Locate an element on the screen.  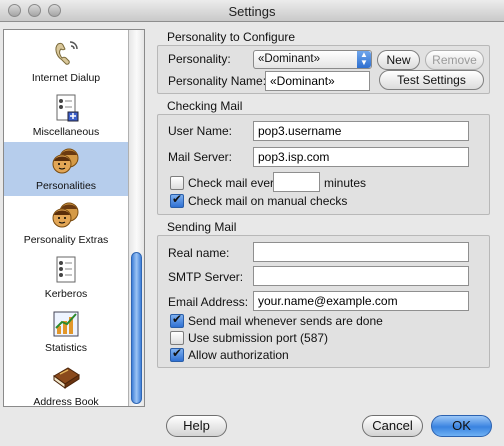
submission-port-label: Use submission port (587) is located at coordinates (258, 338).